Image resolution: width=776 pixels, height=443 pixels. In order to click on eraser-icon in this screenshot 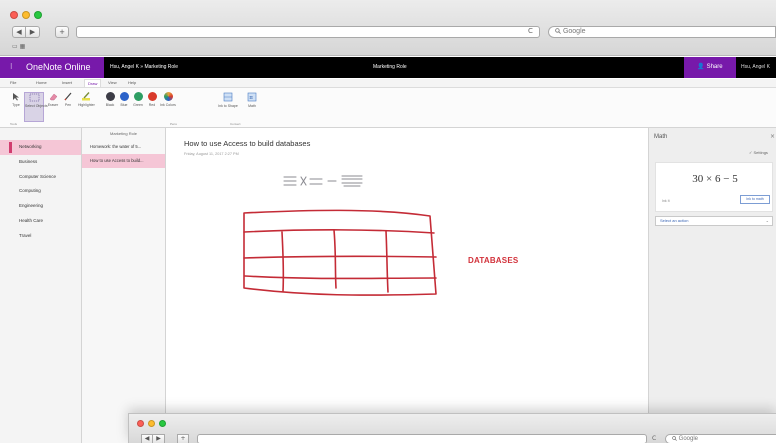, I will do `click(53, 97)`.